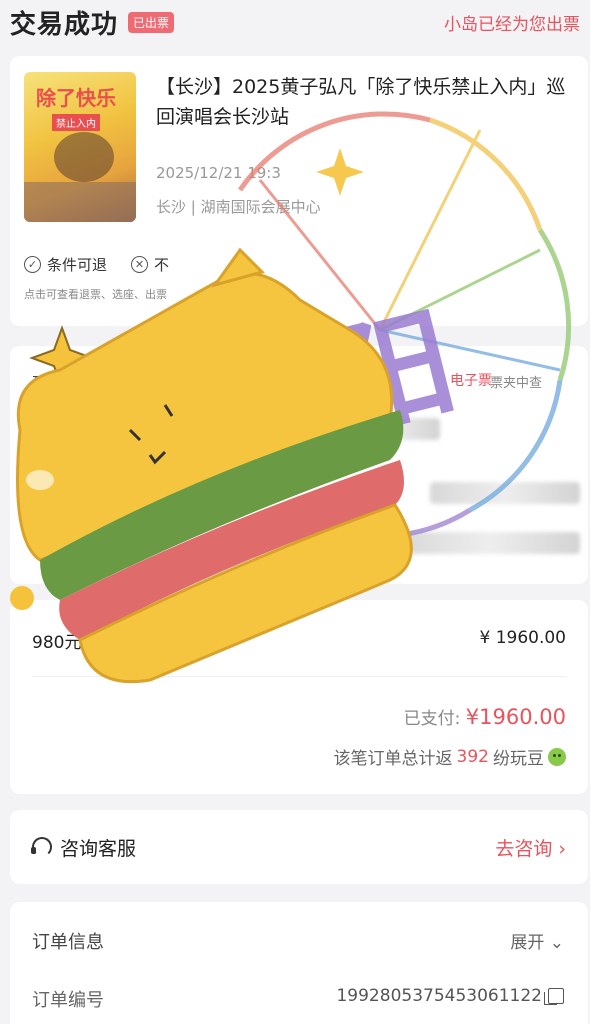 The width and height of the screenshot is (590, 1024). I want to click on policy-label: 不, so click(162, 265).